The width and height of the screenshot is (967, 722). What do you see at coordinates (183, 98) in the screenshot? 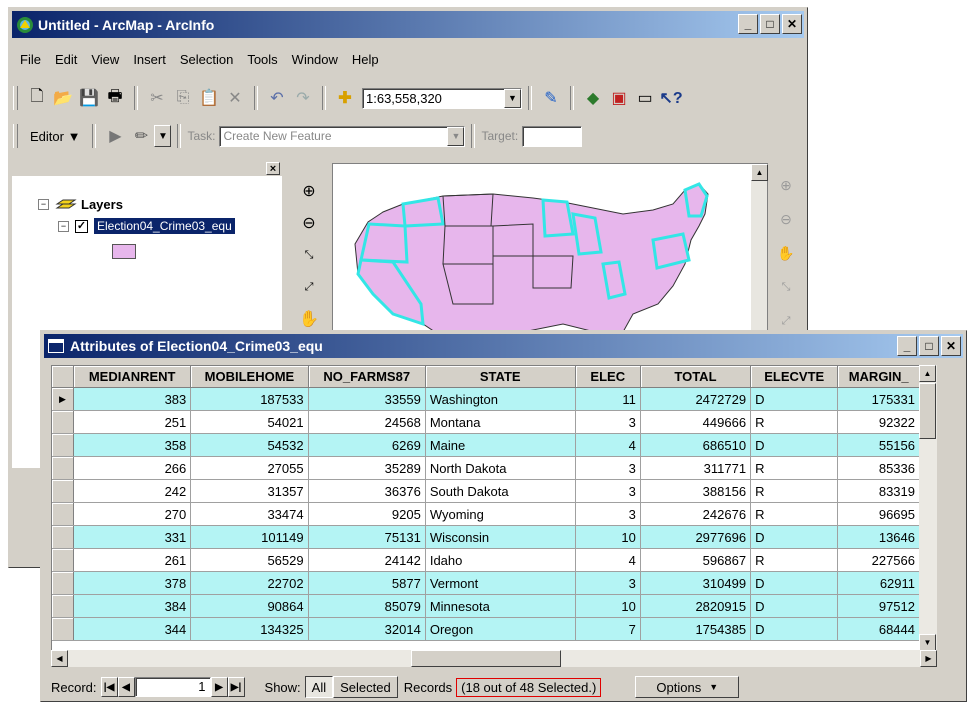
I see `copy-icon: ⎘` at bounding box center [183, 98].